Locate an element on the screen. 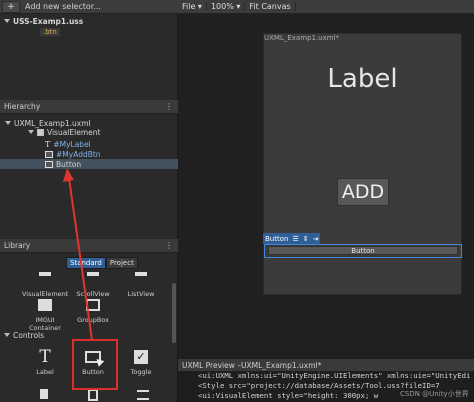 Image resolution: width=474 pixels, height=402 pixels. canvas-add-button: ADD is located at coordinates (363, 192).